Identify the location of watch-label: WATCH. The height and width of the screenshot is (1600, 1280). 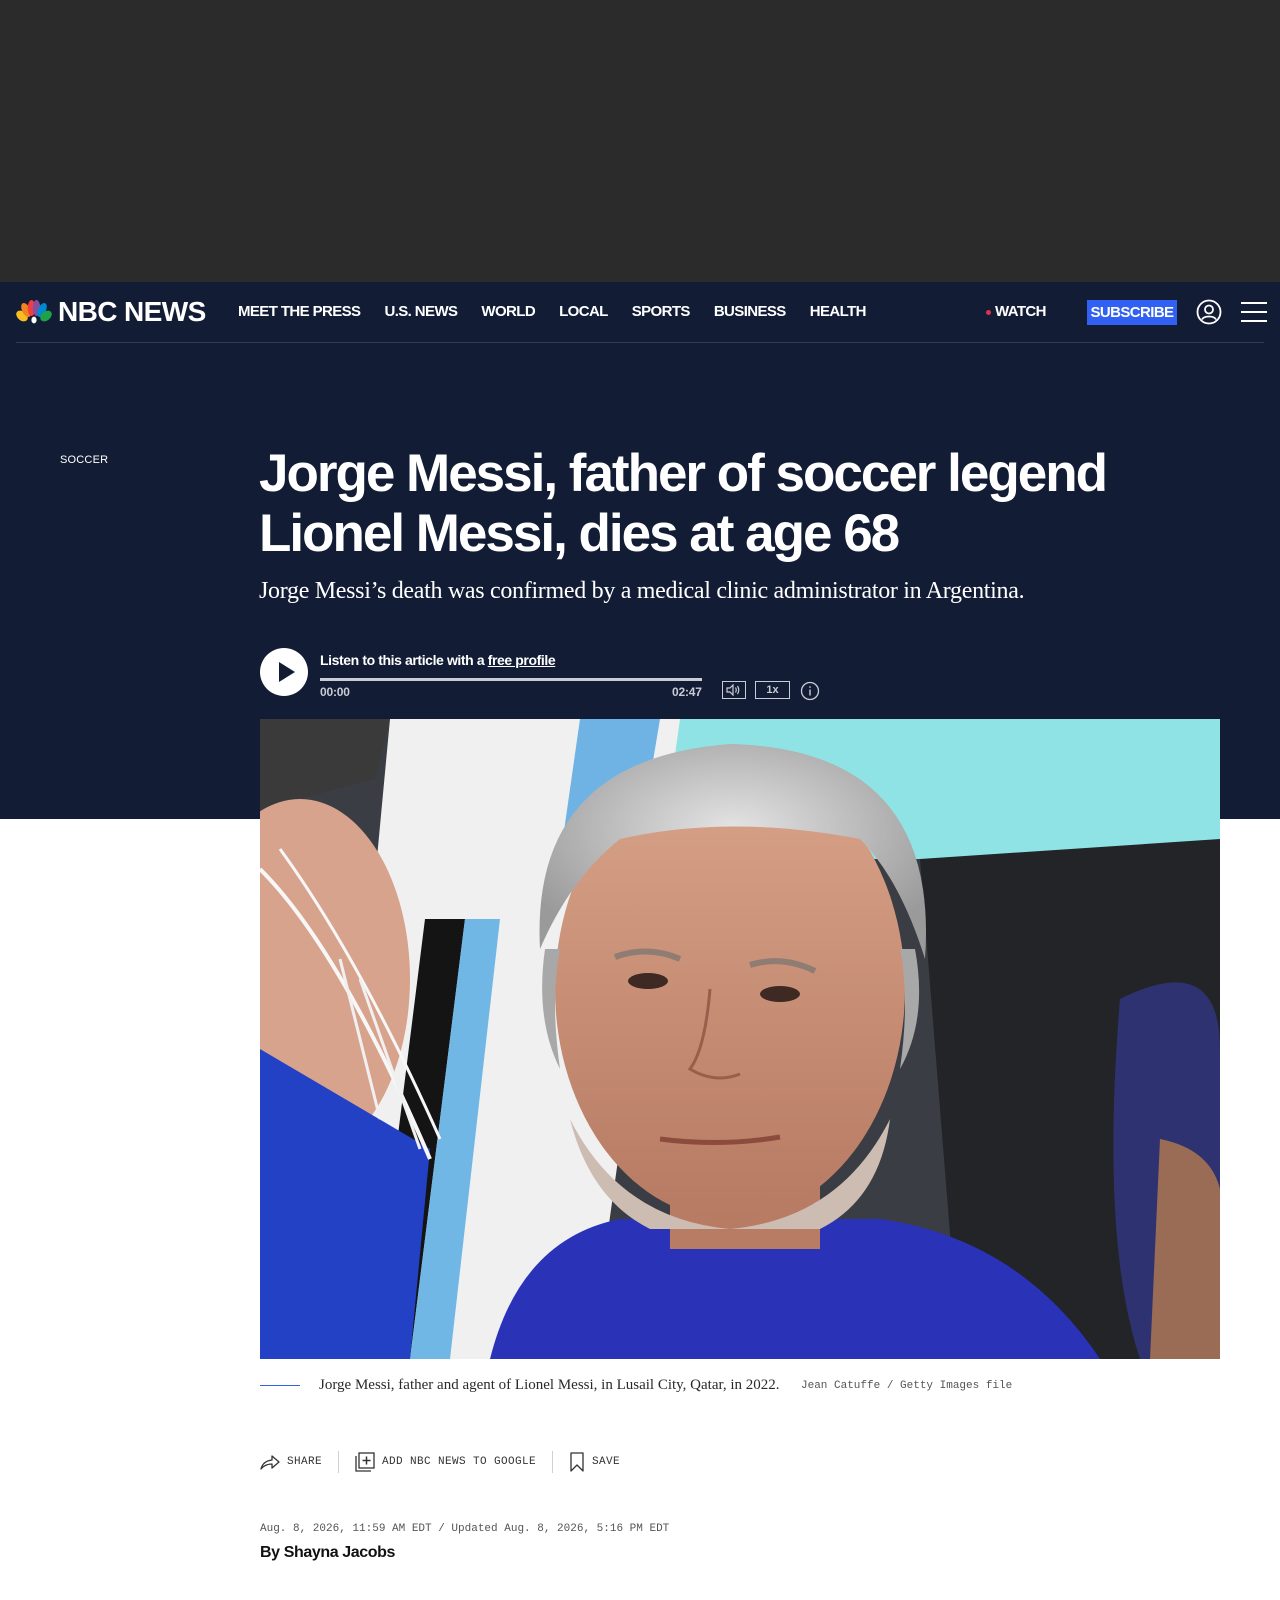
(1020, 311).